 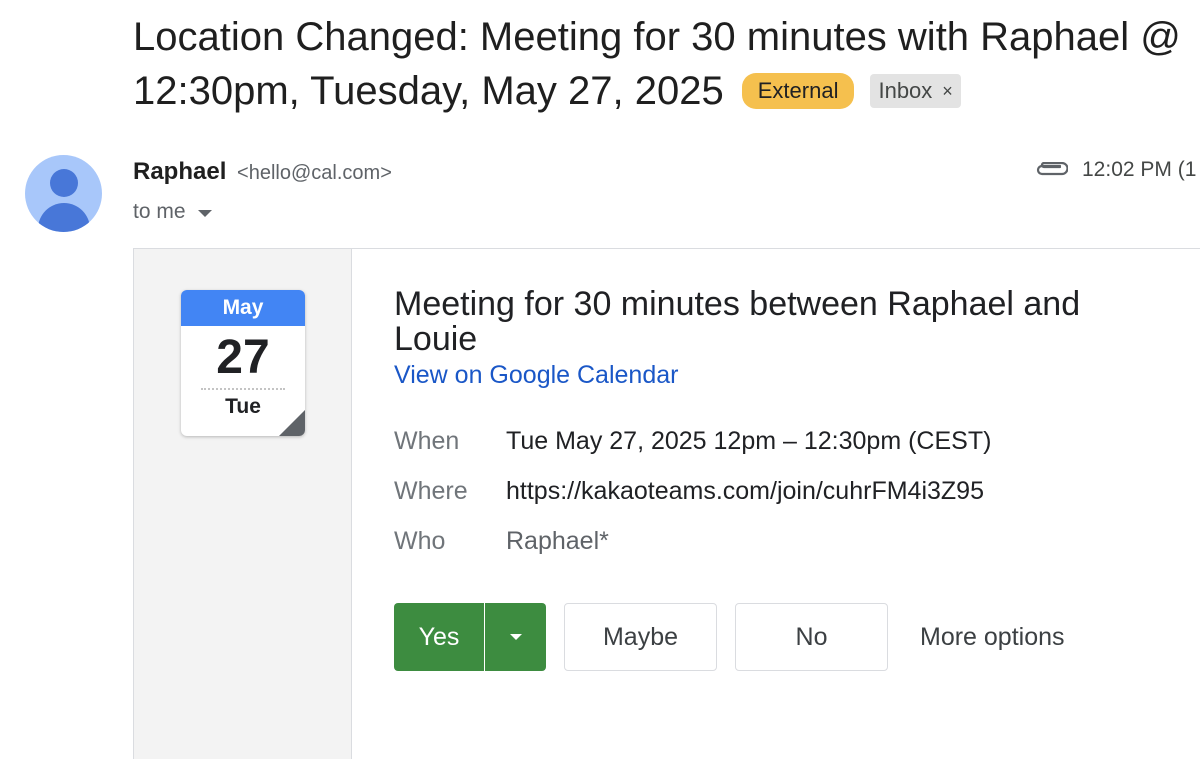 What do you see at coordinates (292, 423) in the screenshot?
I see `page-fold-icon` at bounding box center [292, 423].